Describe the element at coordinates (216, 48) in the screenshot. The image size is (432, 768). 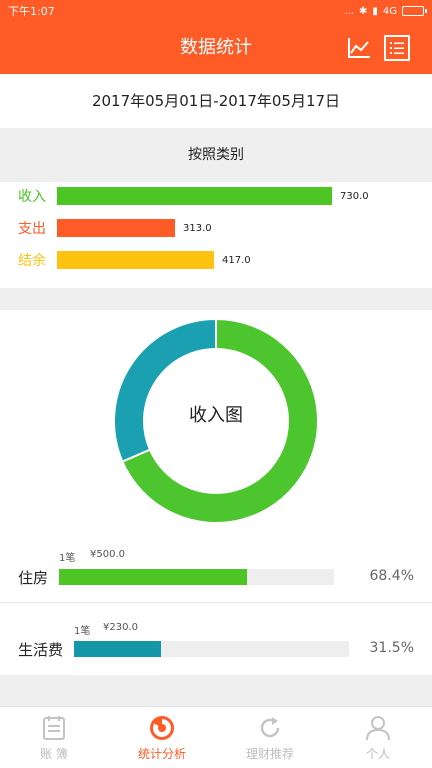
I see `app-bar: 数据统计` at that location.